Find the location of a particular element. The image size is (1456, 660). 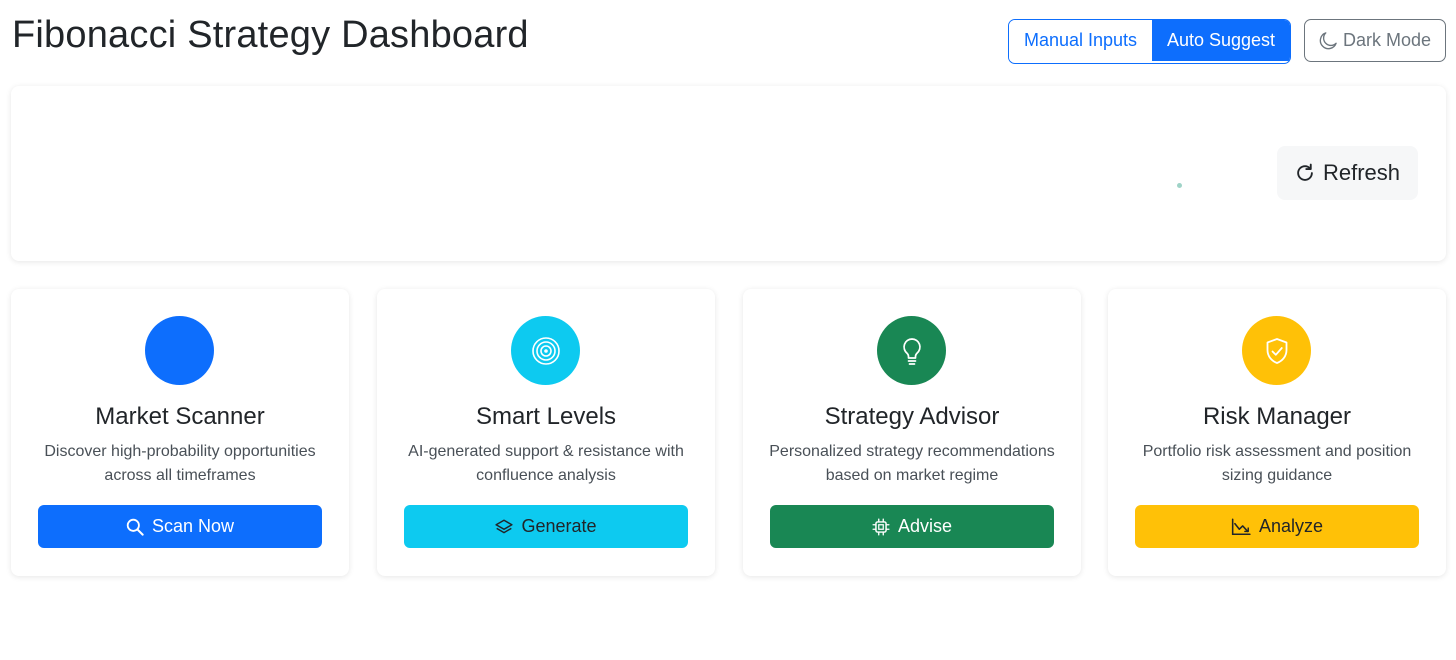

advise-label: Advise is located at coordinates (925, 526).